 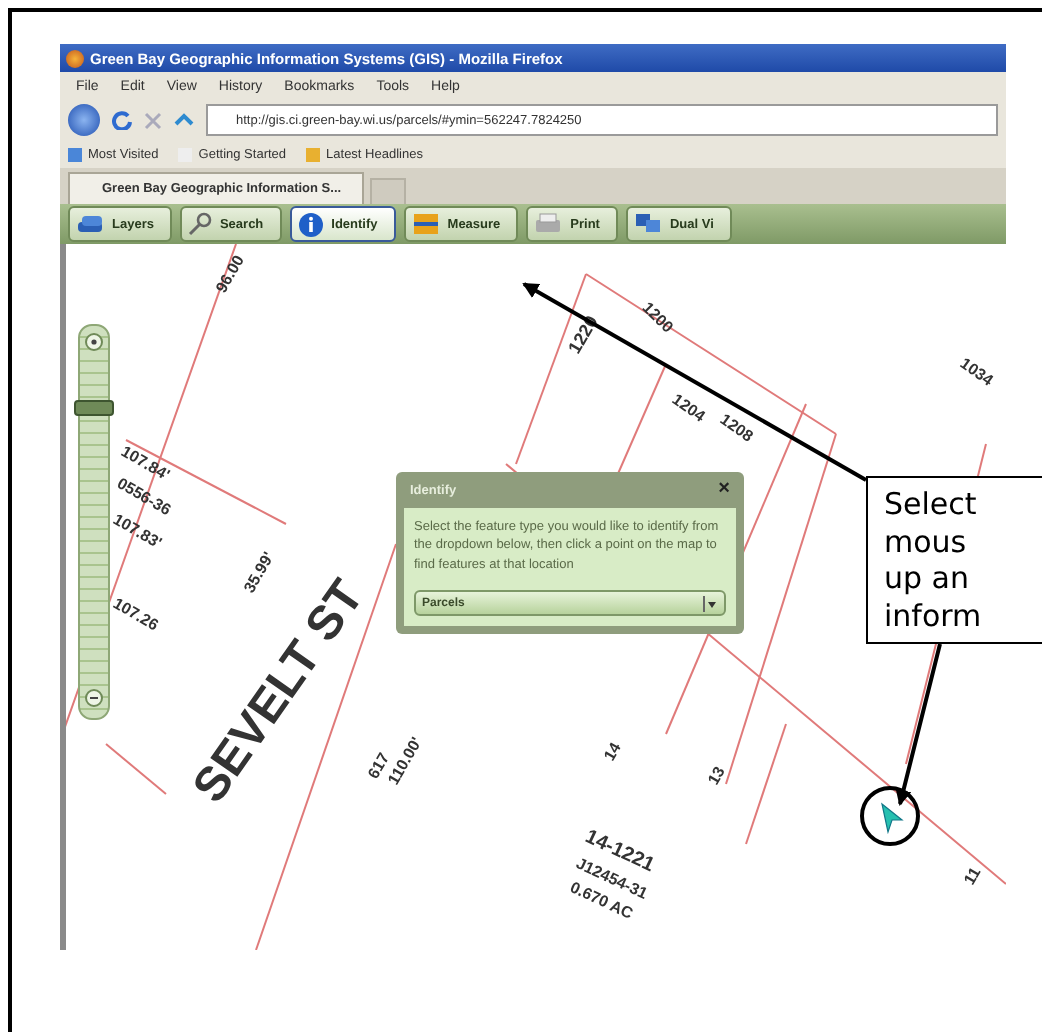 I want to click on map-label: 13, so click(x=717, y=776).